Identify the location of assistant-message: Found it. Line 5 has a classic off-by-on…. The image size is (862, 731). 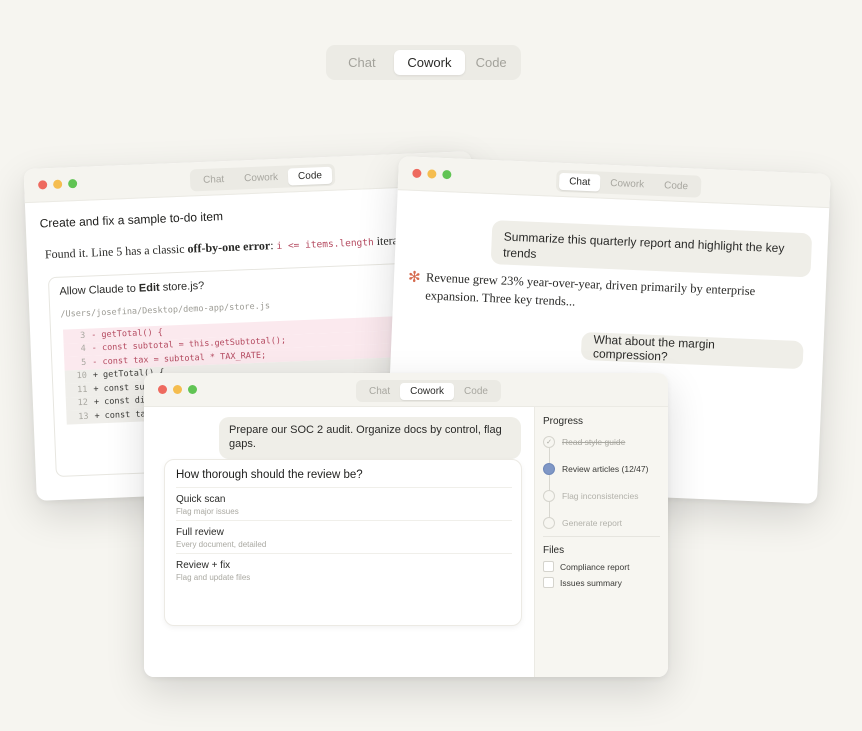
(223, 247).